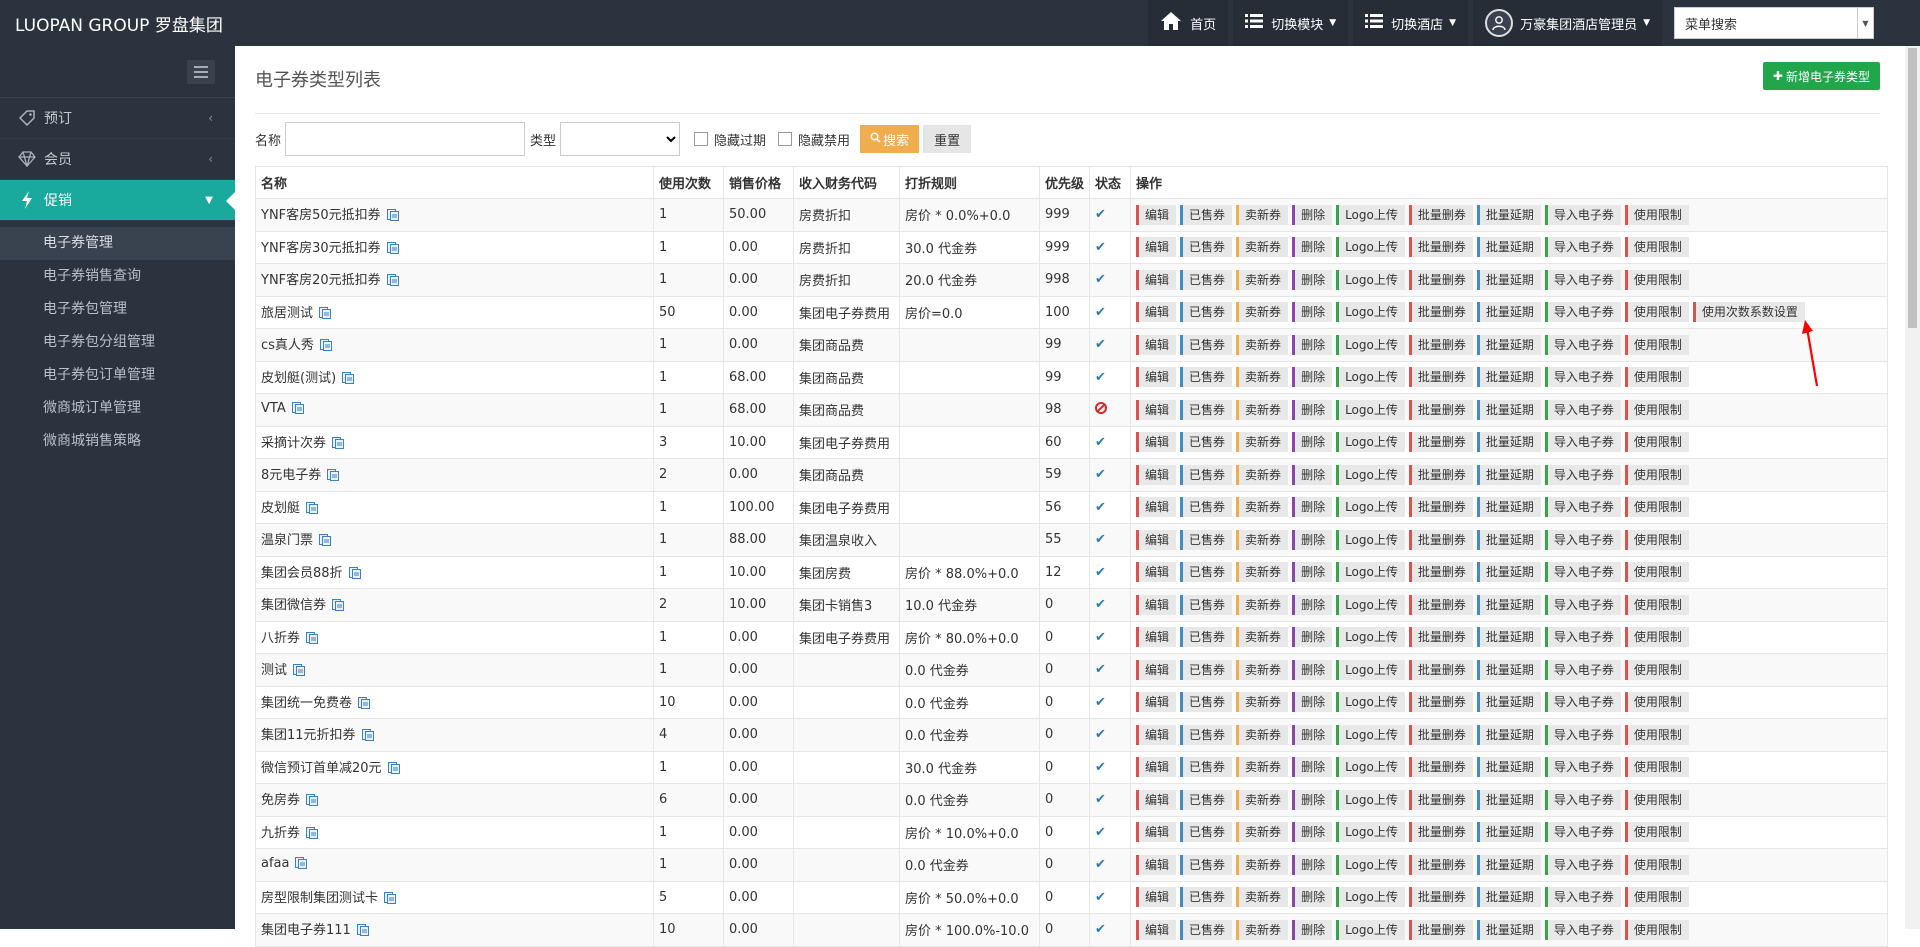 This screenshot has width=1920, height=947. Describe the element at coordinates (1411, 23) in the screenshot. I see `switch-hotel-dropdown: 切换酒店 ▼` at that location.